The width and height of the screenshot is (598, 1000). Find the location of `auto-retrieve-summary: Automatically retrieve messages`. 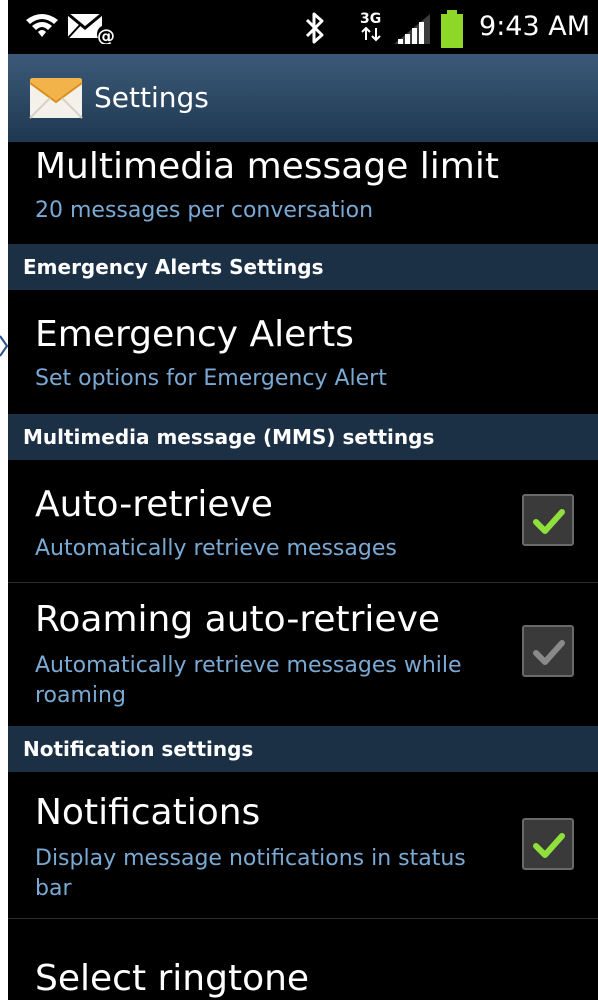

auto-retrieve-summary: Automatically retrieve messages is located at coordinates (216, 548).